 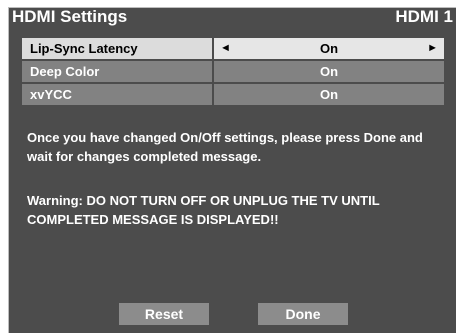 I want to click on arrow-right-icon: ►, so click(x=432, y=48).